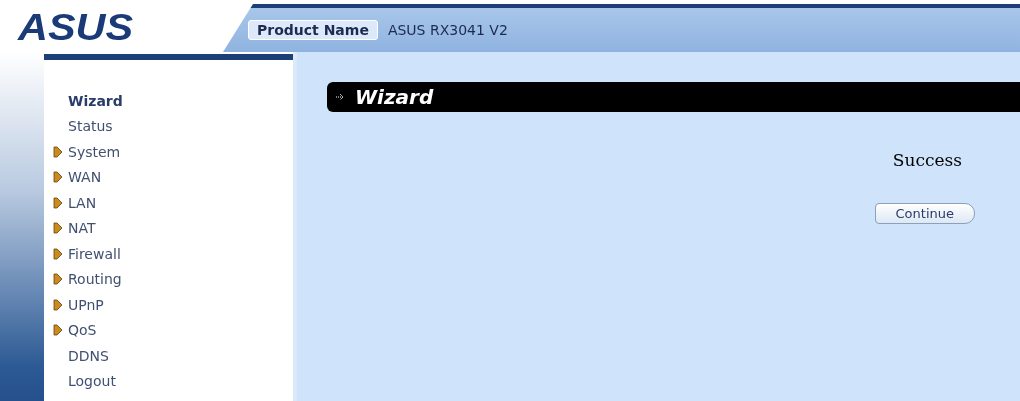 This screenshot has height=401, width=1020. What do you see at coordinates (76, 28) in the screenshot?
I see `logo-text: ASUS` at bounding box center [76, 28].